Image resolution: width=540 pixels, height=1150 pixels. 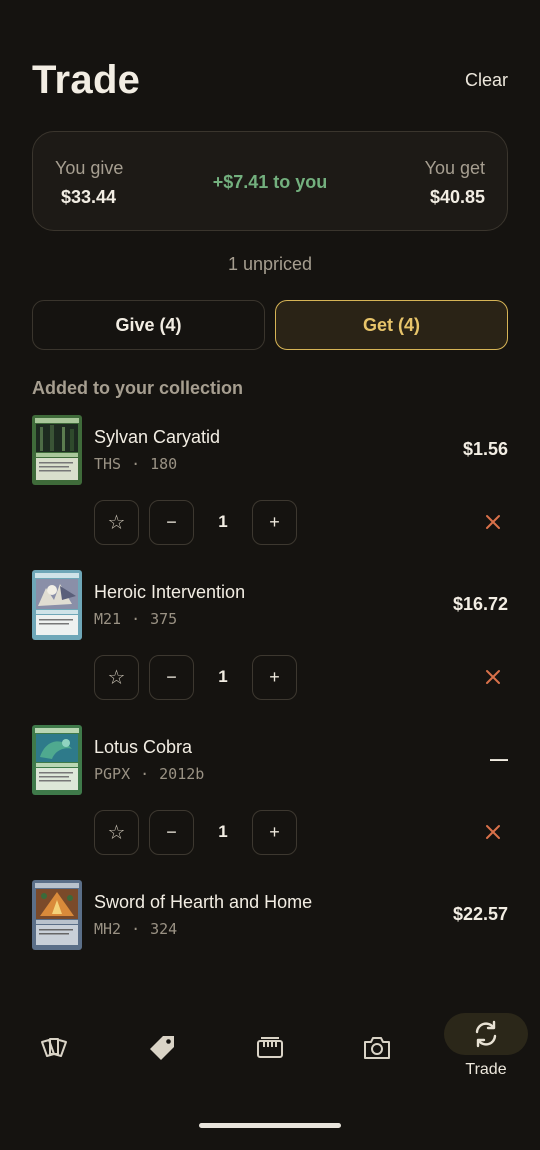 I want to click on home-indicator, so click(x=270, y=1125).